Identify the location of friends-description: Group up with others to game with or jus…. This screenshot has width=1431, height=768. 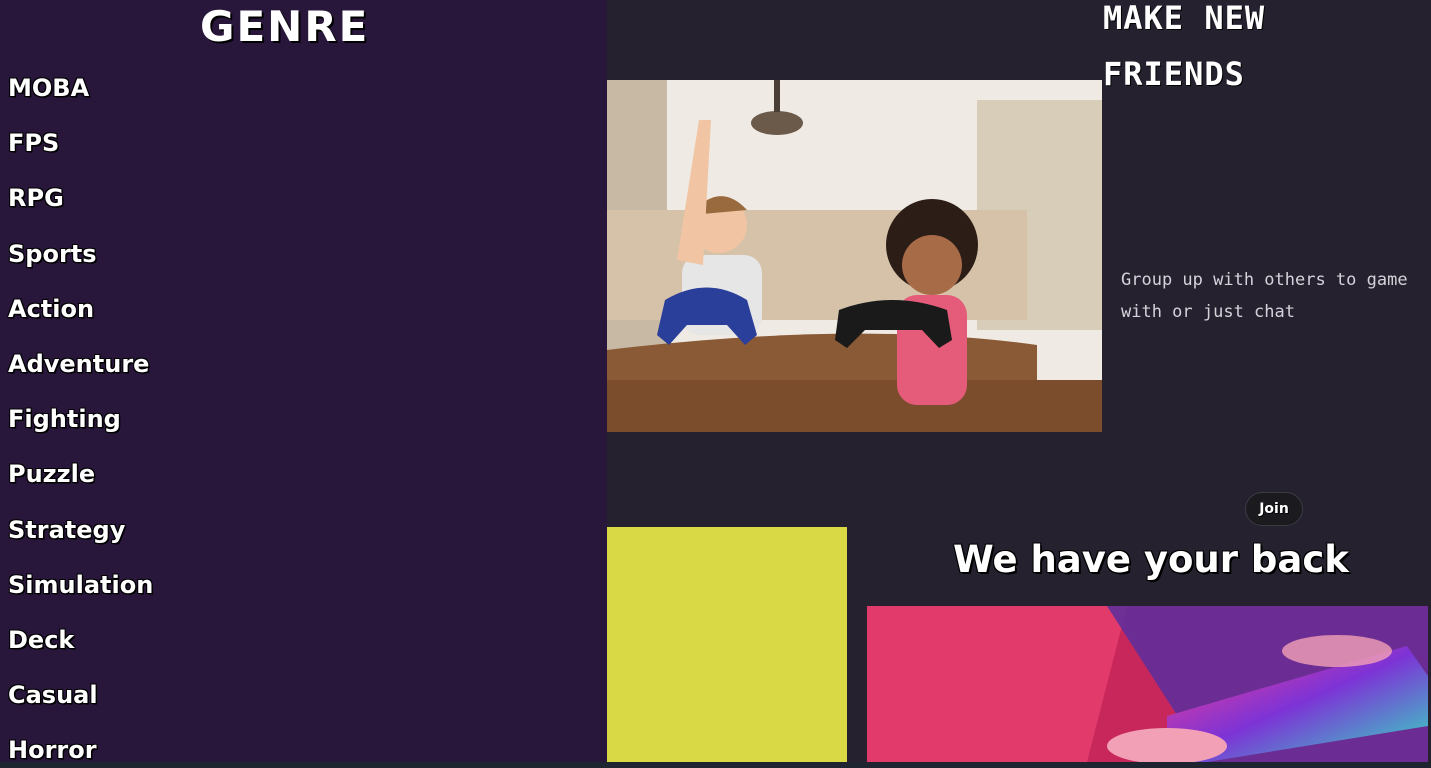
(1264, 296).